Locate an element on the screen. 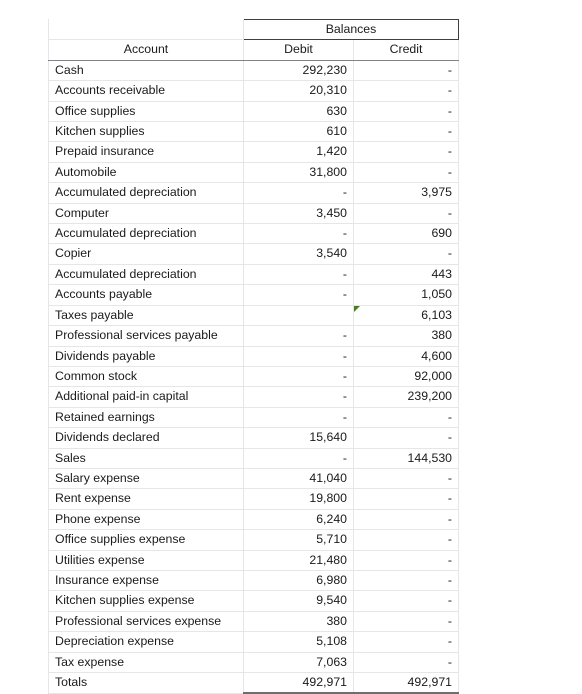  cell-debit: 9,540 is located at coordinates (298, 601).